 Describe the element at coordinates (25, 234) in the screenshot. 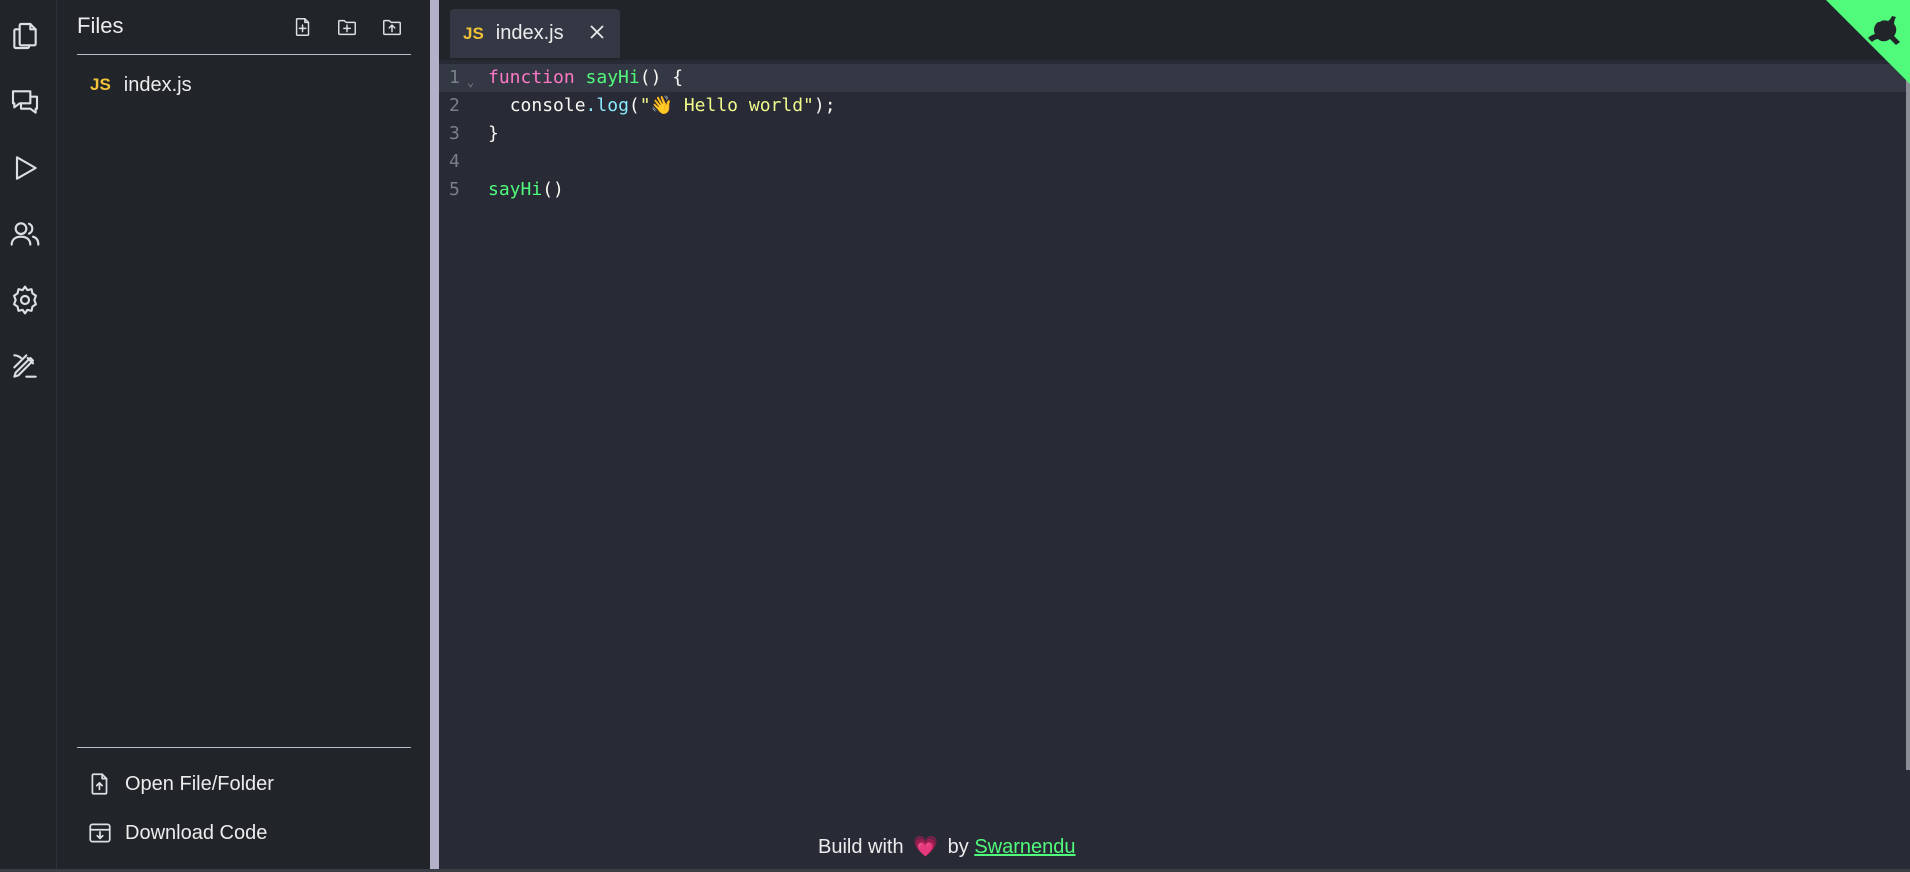

I see `collaborators-icon` at that location.